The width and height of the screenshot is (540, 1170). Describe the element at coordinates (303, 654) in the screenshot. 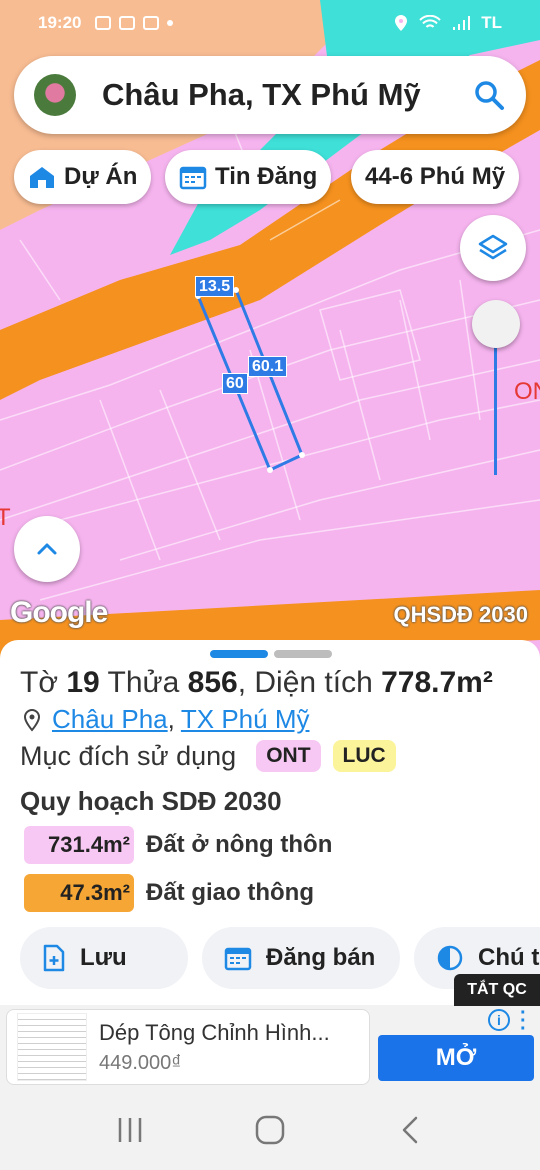

I see `sheet-page-indicator` at that location.